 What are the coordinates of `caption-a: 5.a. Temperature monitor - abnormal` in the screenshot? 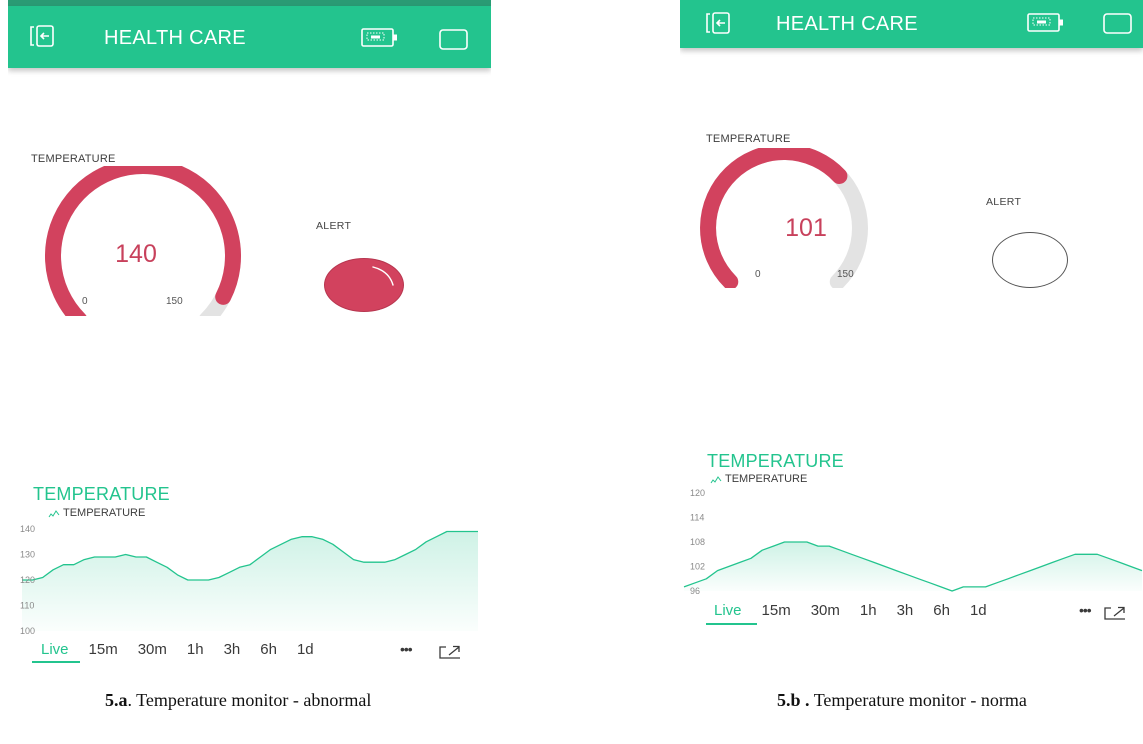 It's located at (238, 700).